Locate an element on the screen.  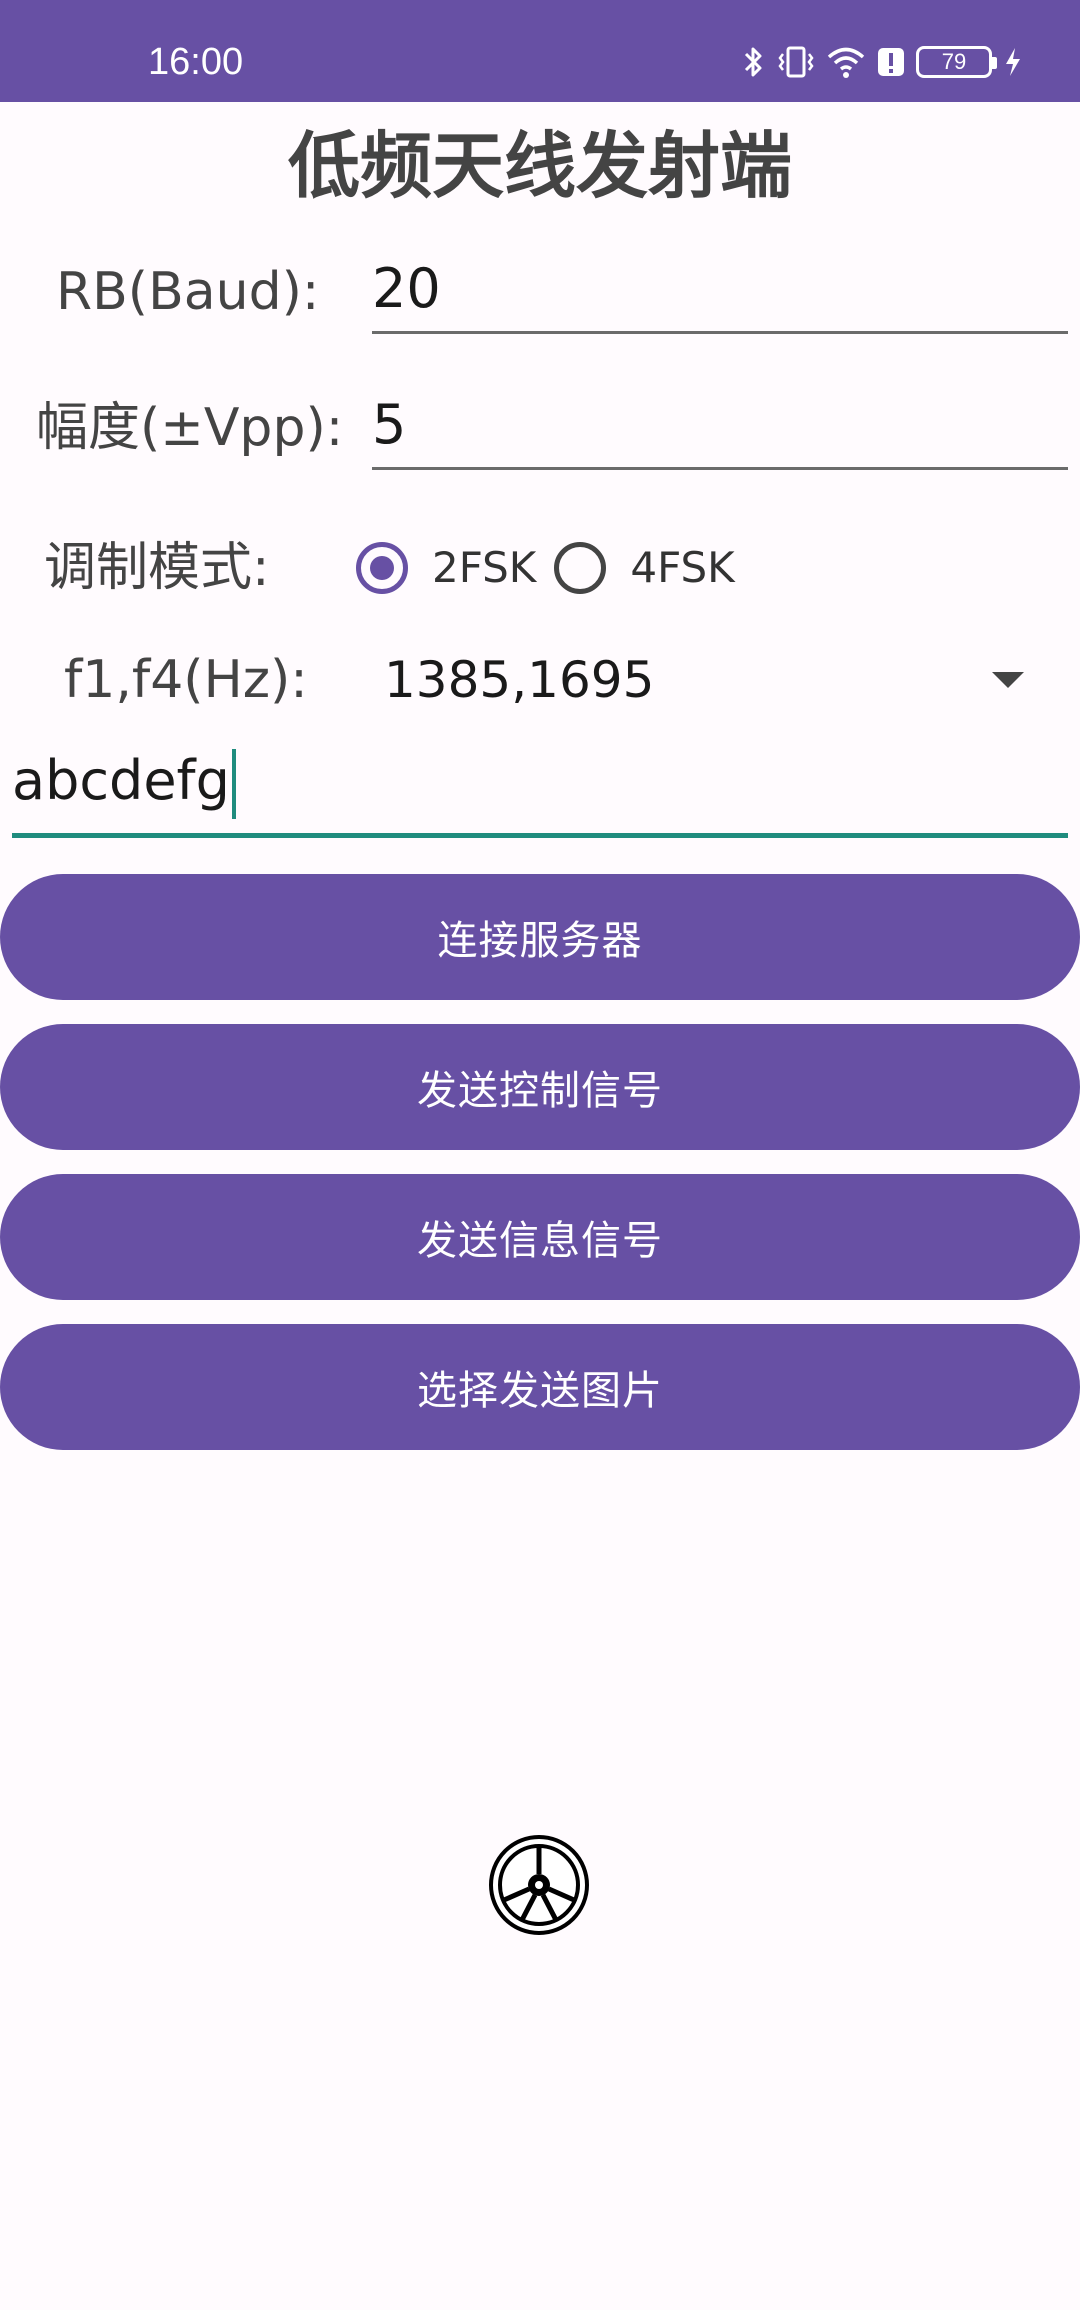
rb-input-value: 20 is located at coordinates (406, 288).